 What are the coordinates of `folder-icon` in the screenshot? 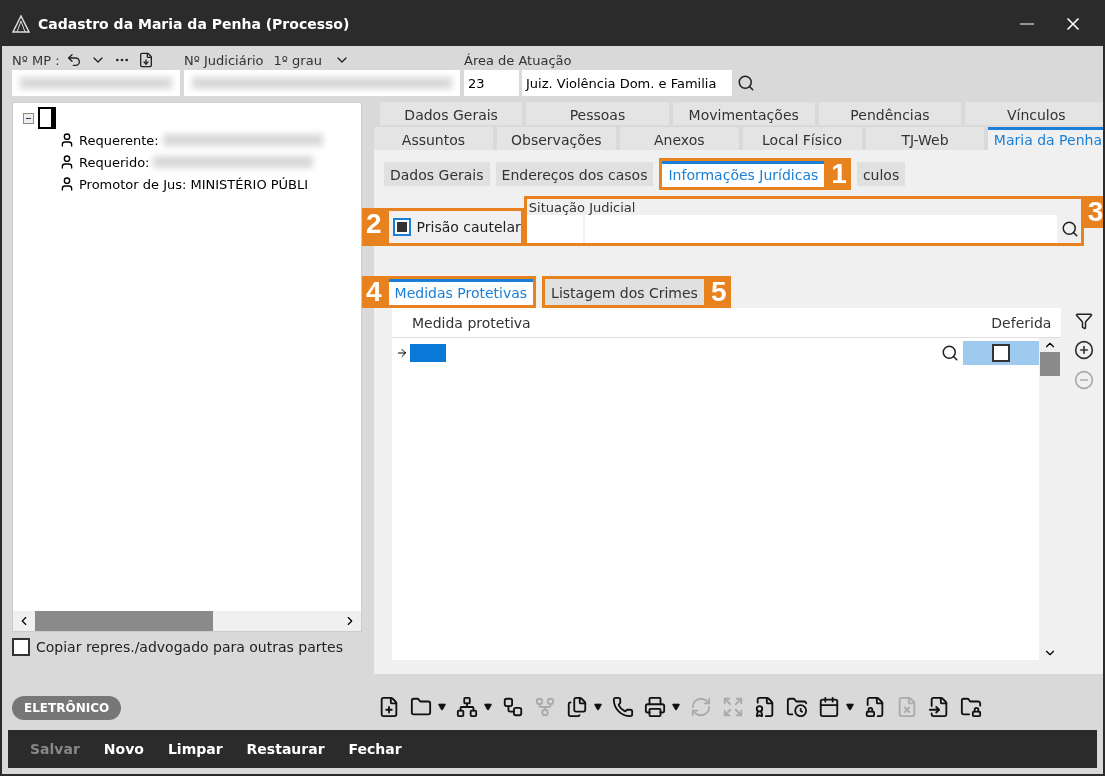 It's located at (428, 707).